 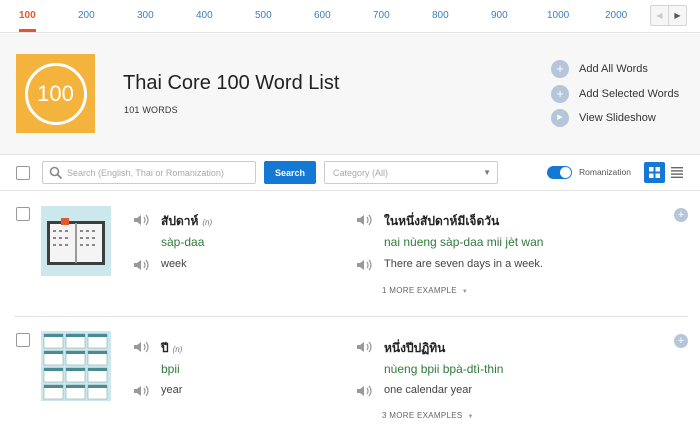 I want to click on search-icon, so click(x=56, y=173).